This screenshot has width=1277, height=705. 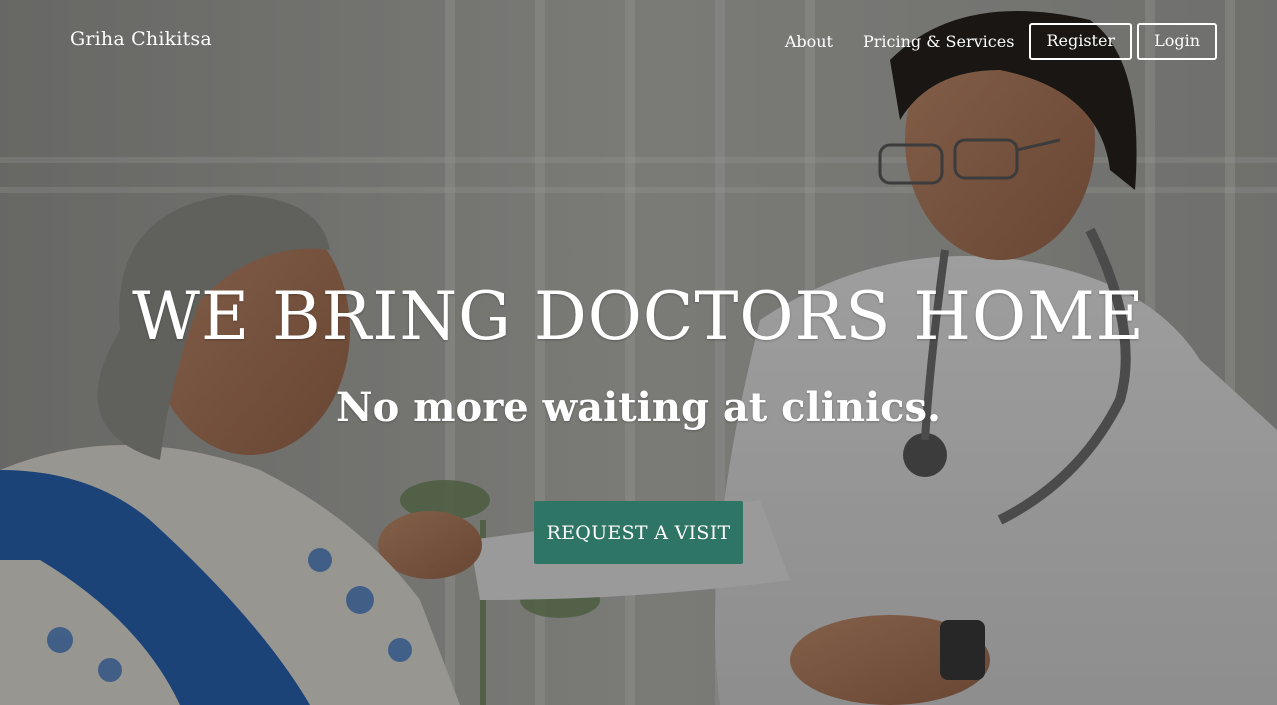 I want to click on hero-subheadline: No more waiting at clinics., so click(x=638, y=407).